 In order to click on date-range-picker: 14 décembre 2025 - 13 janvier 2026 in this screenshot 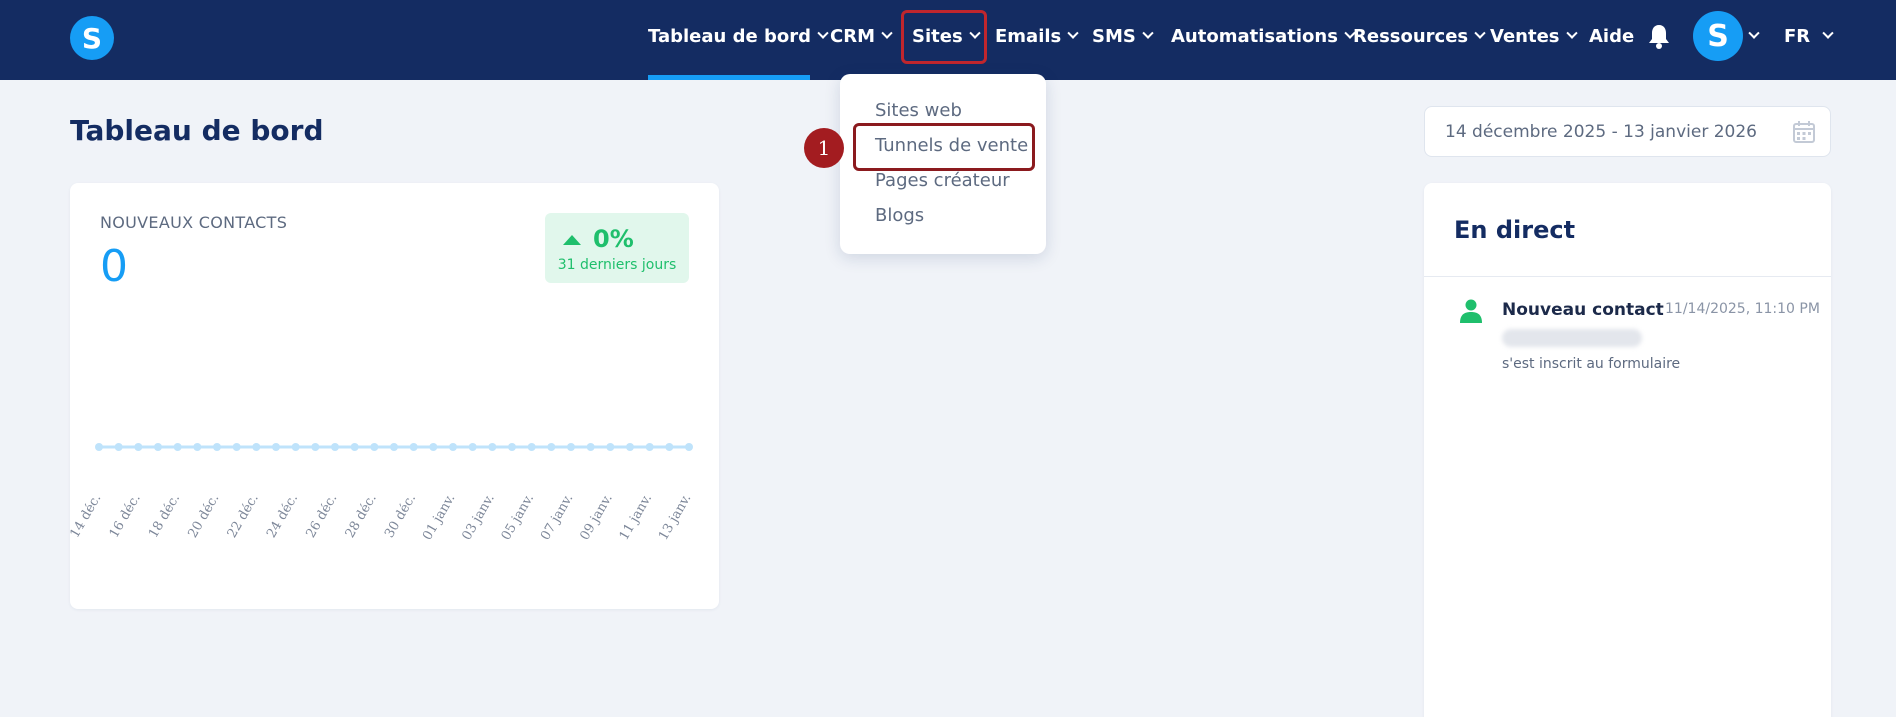, I will do `click(1627, 131)`.